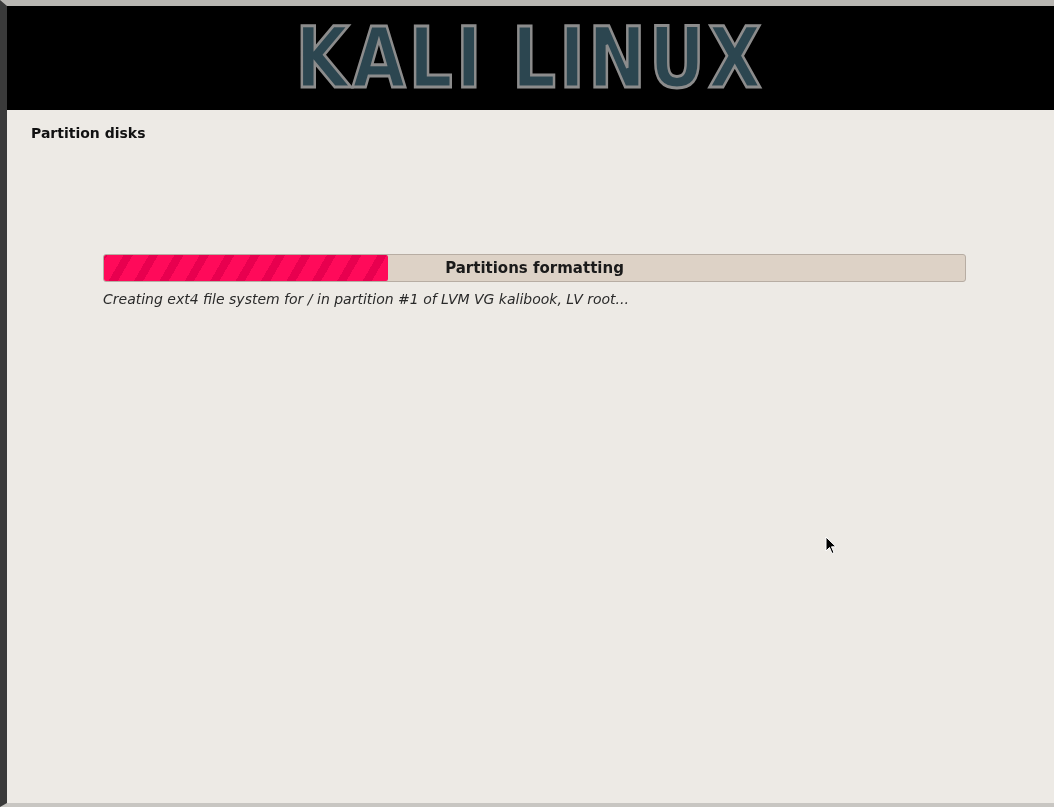  Describe the element at coordinates (88, 132) in the screenshot. I see `step-title: Partition disks` at that location.